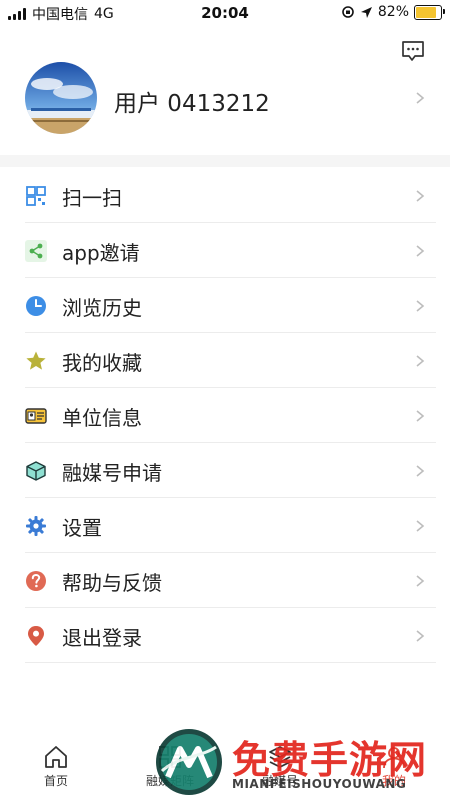 The image size is (450, 800). What do you see at coordinates (366, 12) in the screenshot?
I see `location-arrow-icon` at bounding box center [366, 12].